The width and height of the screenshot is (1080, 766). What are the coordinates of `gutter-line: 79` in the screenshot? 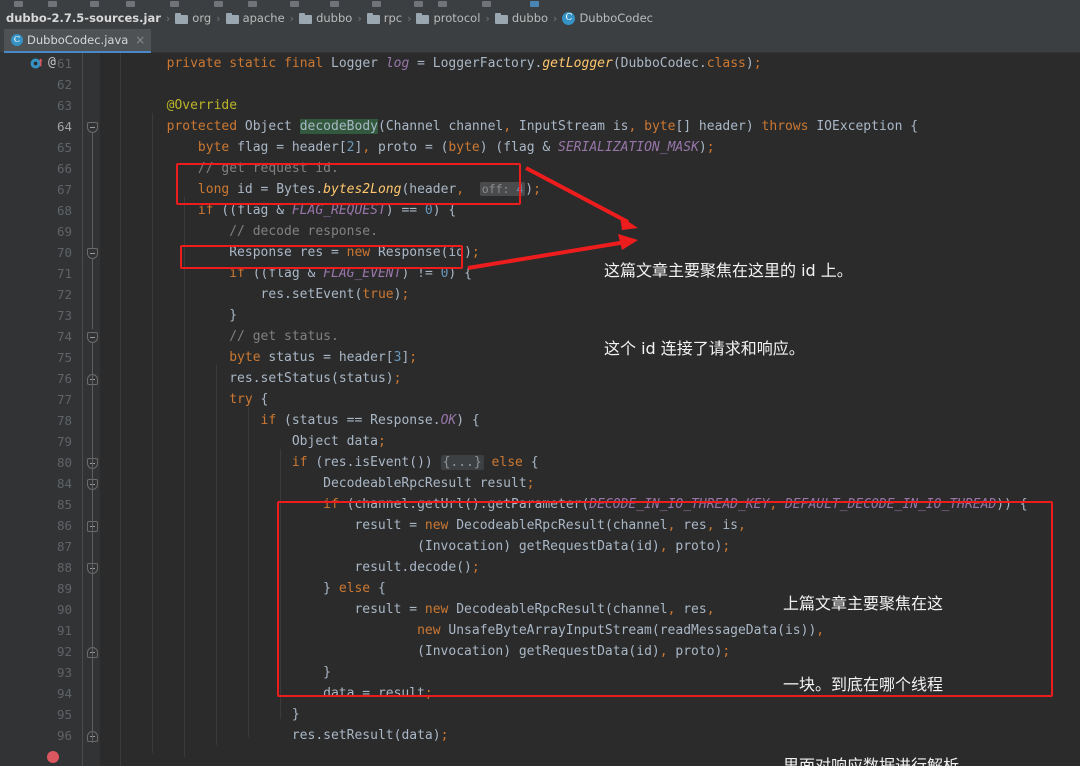 It's located at (41, 441).